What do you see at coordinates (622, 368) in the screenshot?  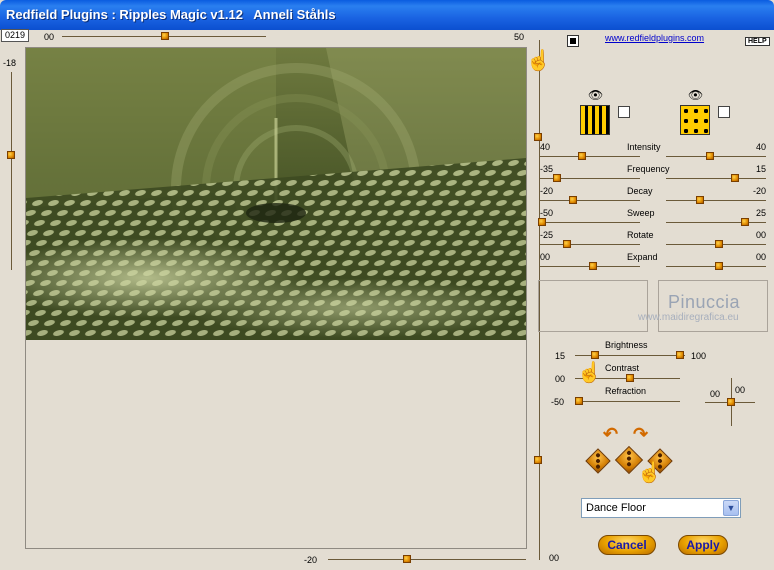 I see `contrast-label: Contrast` at bounding box center [622, 368].